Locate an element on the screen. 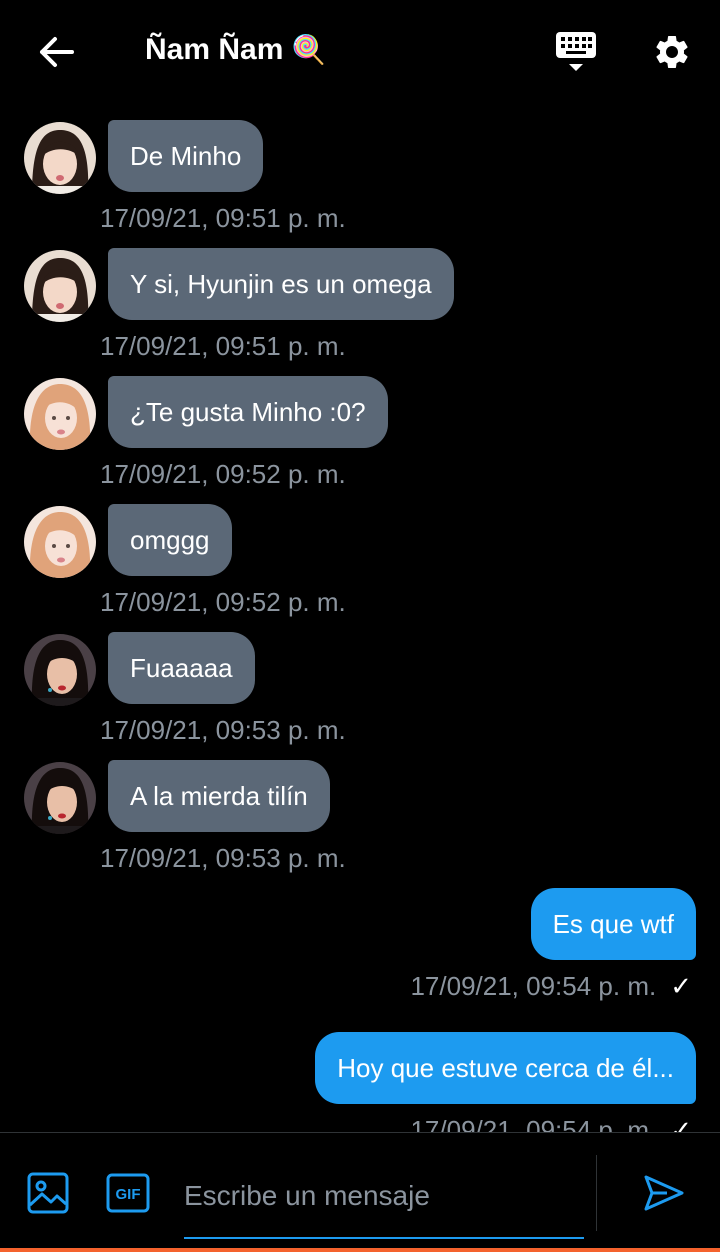  message-input is located at coordinates (384, 1196).